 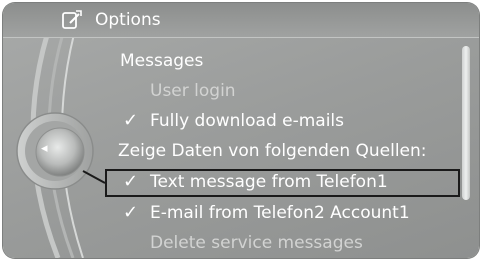 I want to click on scrollbar, so click(x=466, y=123).